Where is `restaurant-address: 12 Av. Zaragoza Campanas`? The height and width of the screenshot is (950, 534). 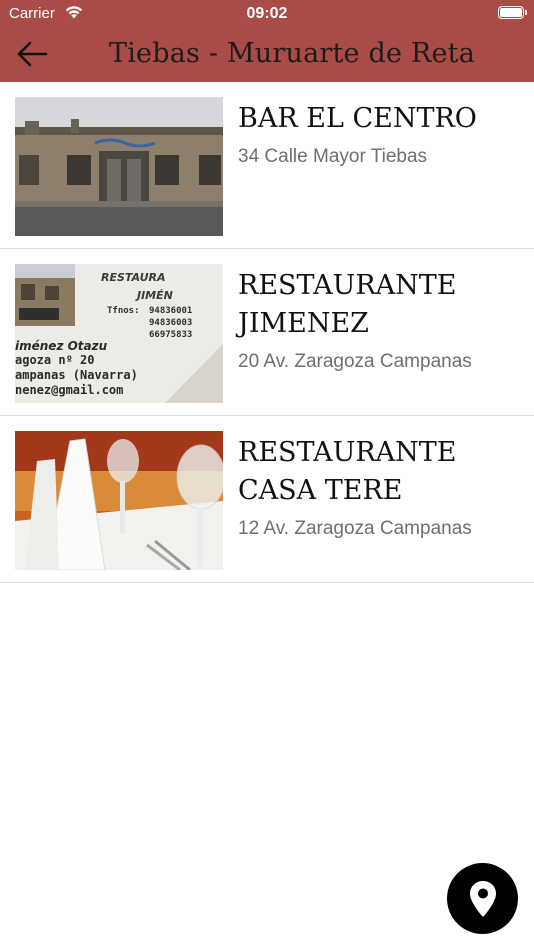 restaurant-address: 12 Av. Zaragoza Campanas is located at coordinates (355, 528).